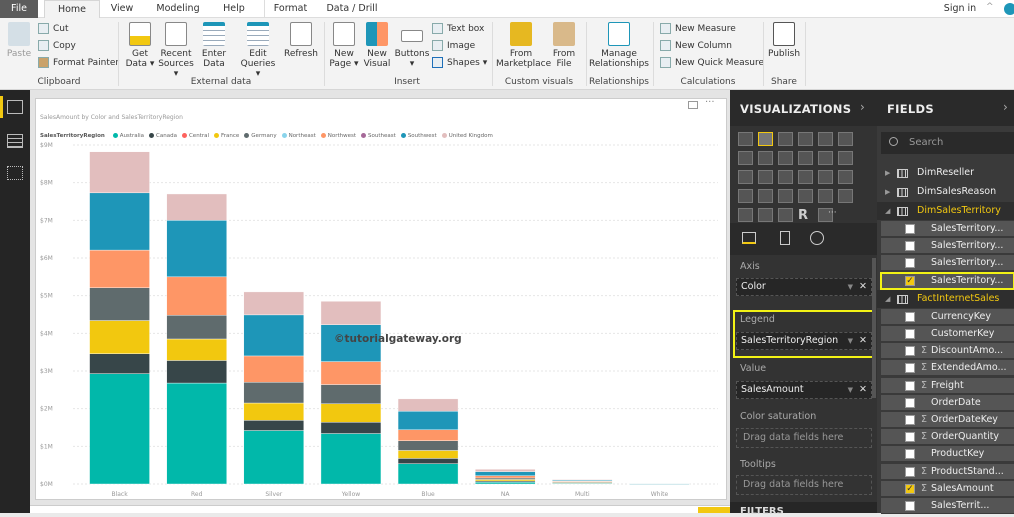 This screenshot has height=517, width=1014. What do you see at coordinates (377, 45) in the screenshot?
I see `new-visual-button: New Visual` at bounding box center [377, 45].